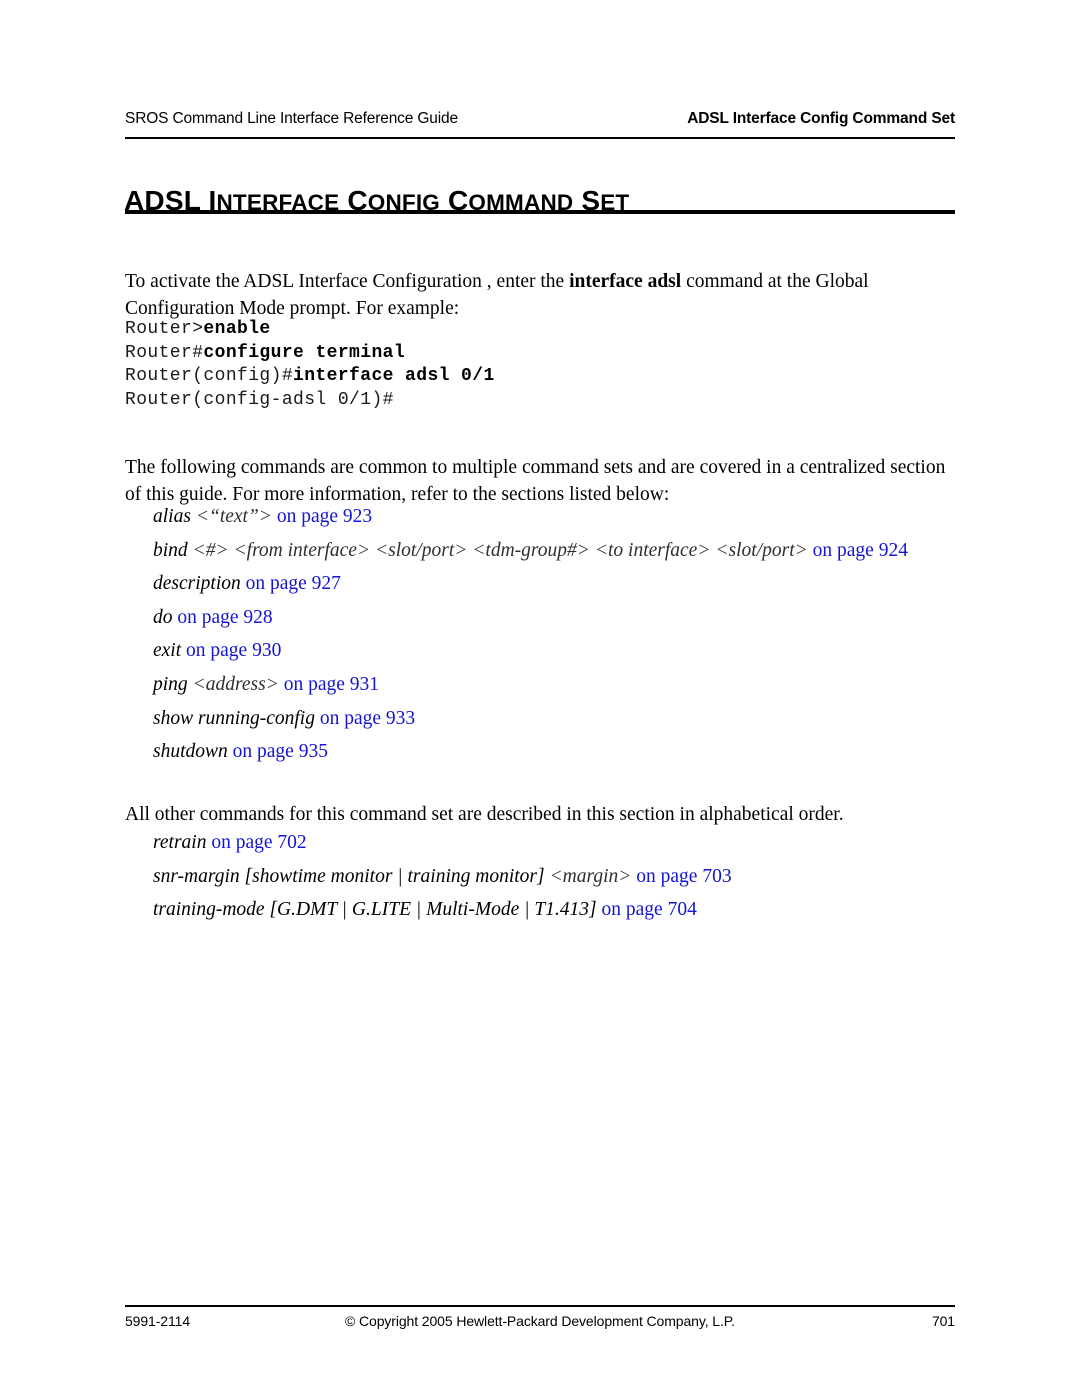 The image size is (1080, 1397). I want to click on xref-link-item: ping <address> on page 931, so click(553, 685).